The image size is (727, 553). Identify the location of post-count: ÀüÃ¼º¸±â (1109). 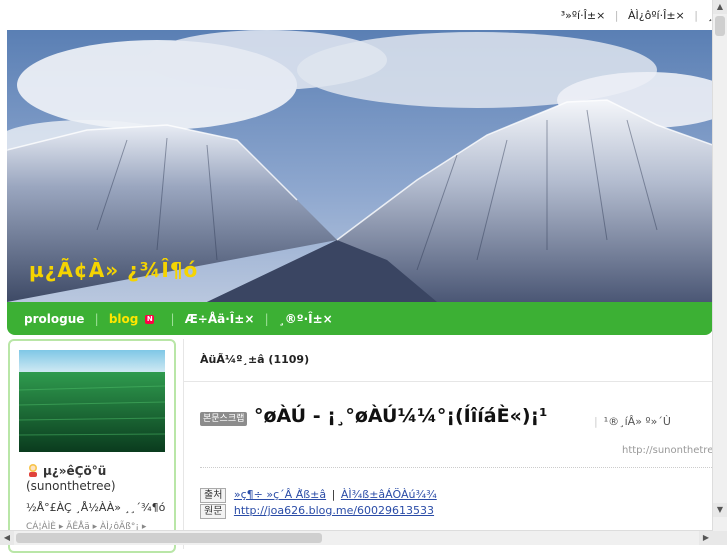
(255, 359).